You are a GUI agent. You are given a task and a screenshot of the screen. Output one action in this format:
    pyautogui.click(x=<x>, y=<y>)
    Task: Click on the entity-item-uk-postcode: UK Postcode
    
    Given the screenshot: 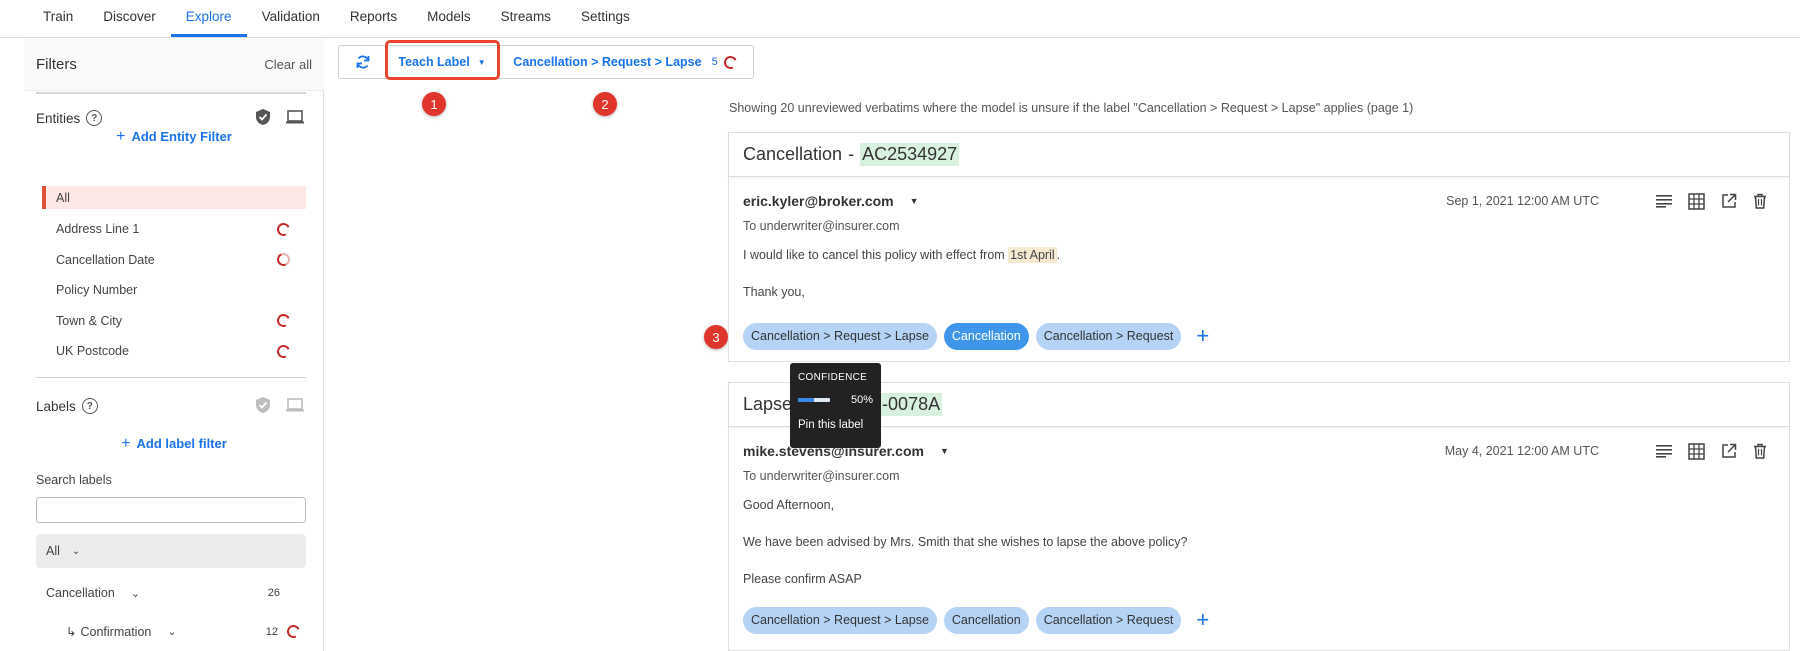 What is the action you would take?
    pyautogui.click(x=174, y=351)
    